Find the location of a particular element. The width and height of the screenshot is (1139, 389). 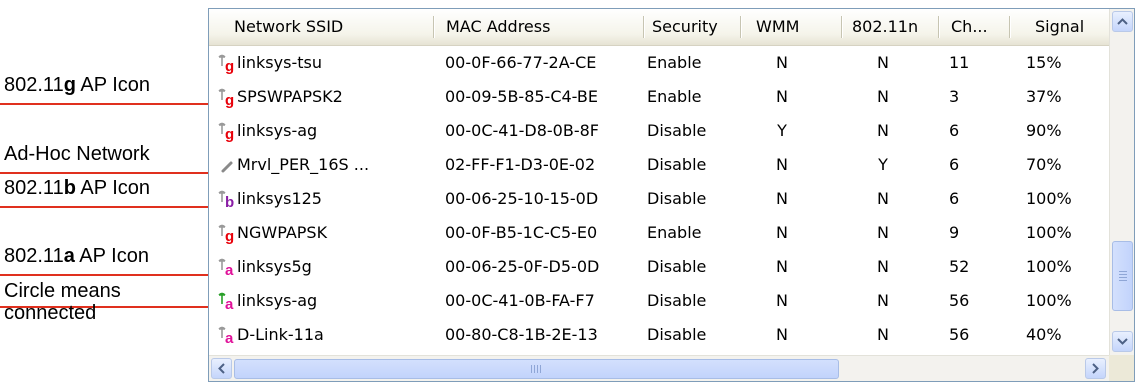

cell-ch: 11 is located at coordinates (959, 62).